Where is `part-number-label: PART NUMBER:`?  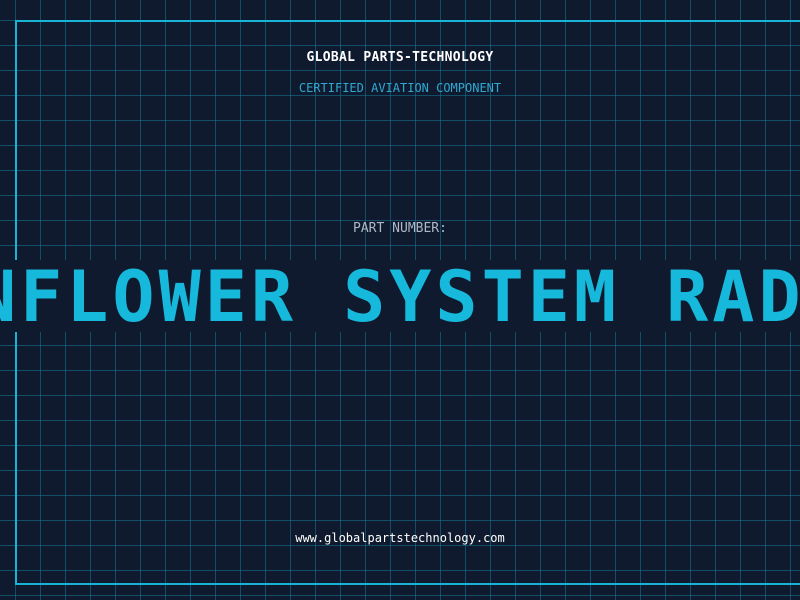
part-number-label: PART NUMBER: is located at coordinates (400, 228).